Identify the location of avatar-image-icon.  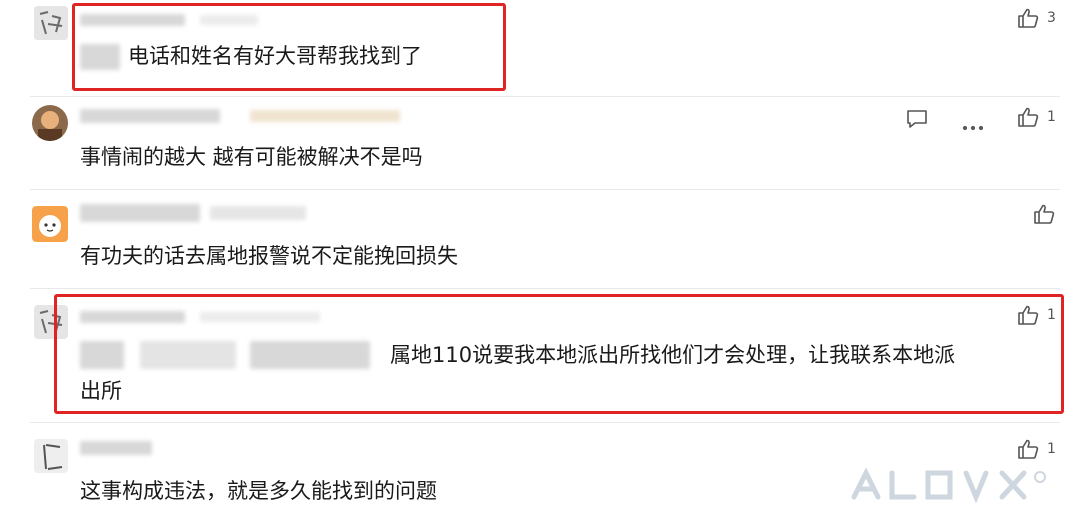
(50, 123).